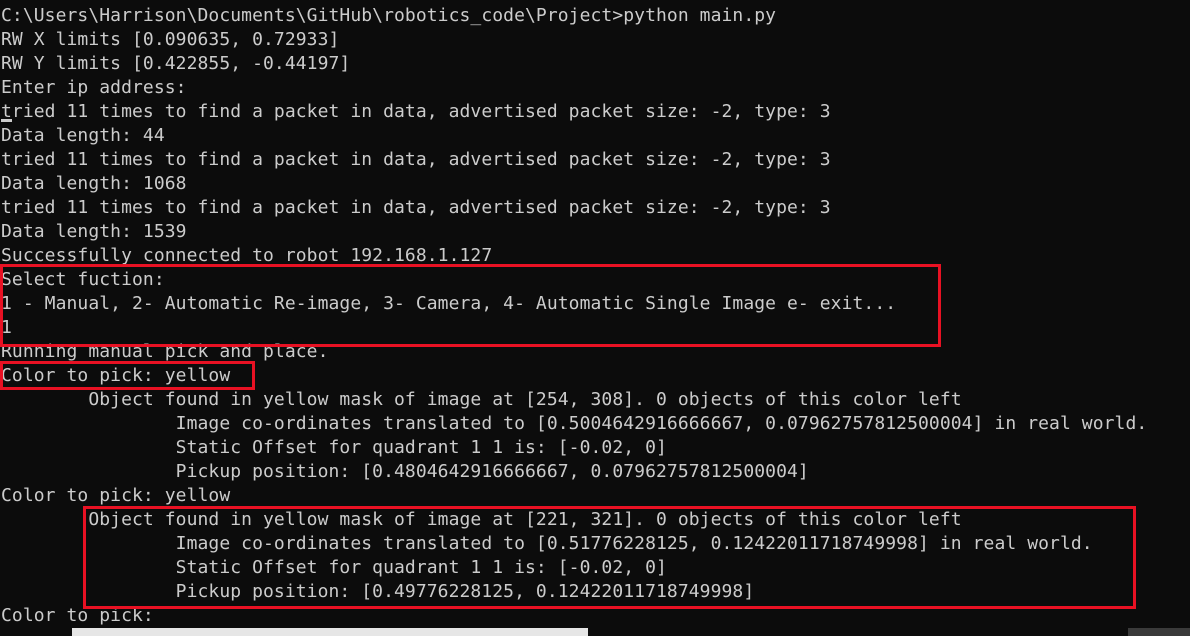 This screenshot has height=636, width=1190. What do you see at coordinates (116, 495) in the screenshot?
I see `console-line: Color to pick: yellow` at bounding box center [116, 495].